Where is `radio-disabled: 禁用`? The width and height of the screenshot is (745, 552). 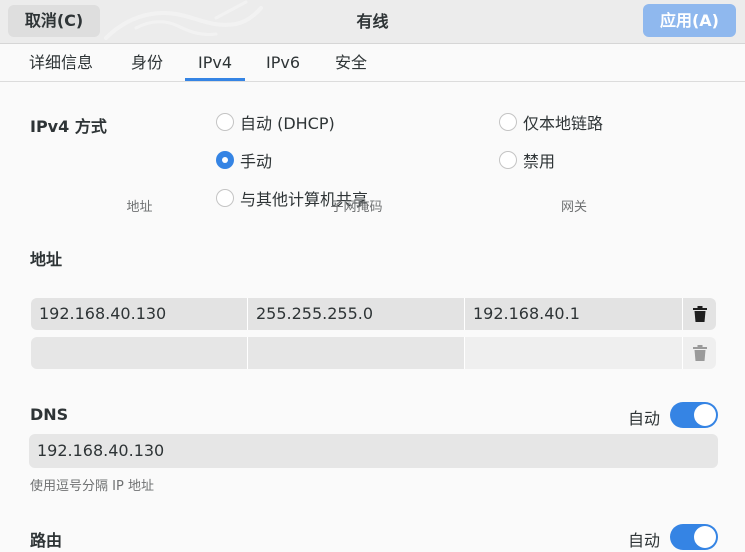
radio-disabled: 禁用 is located at coordinates (527, 160).